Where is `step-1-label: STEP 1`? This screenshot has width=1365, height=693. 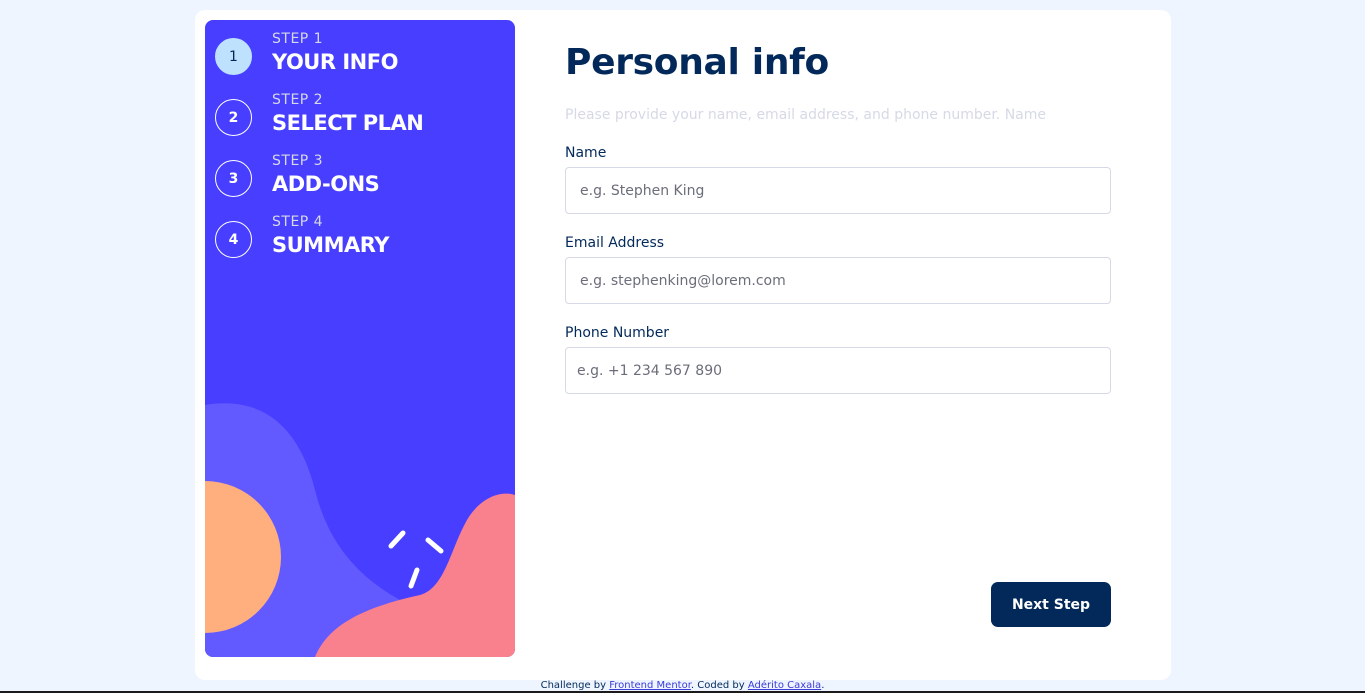 step-1-label: STEP 1 is located at coordinates (298, 39).